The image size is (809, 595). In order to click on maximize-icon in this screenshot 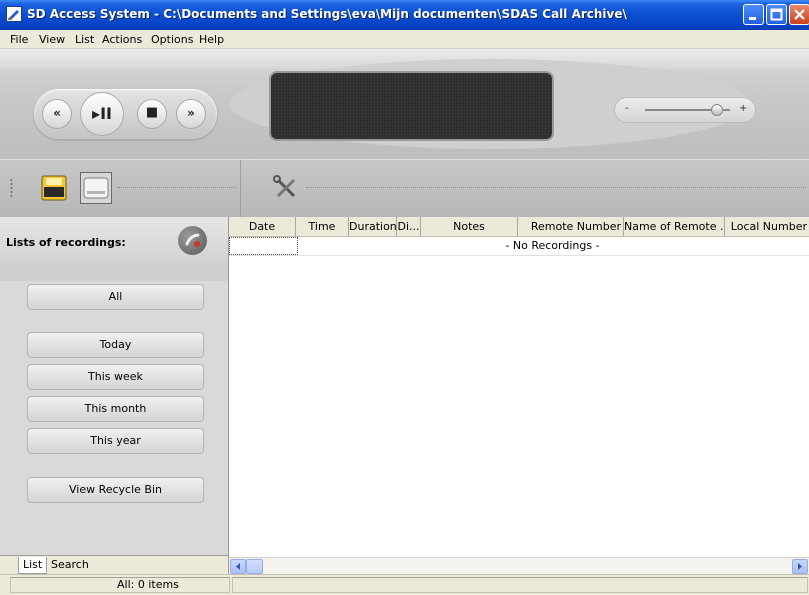, I will do `click(776, 14)`.